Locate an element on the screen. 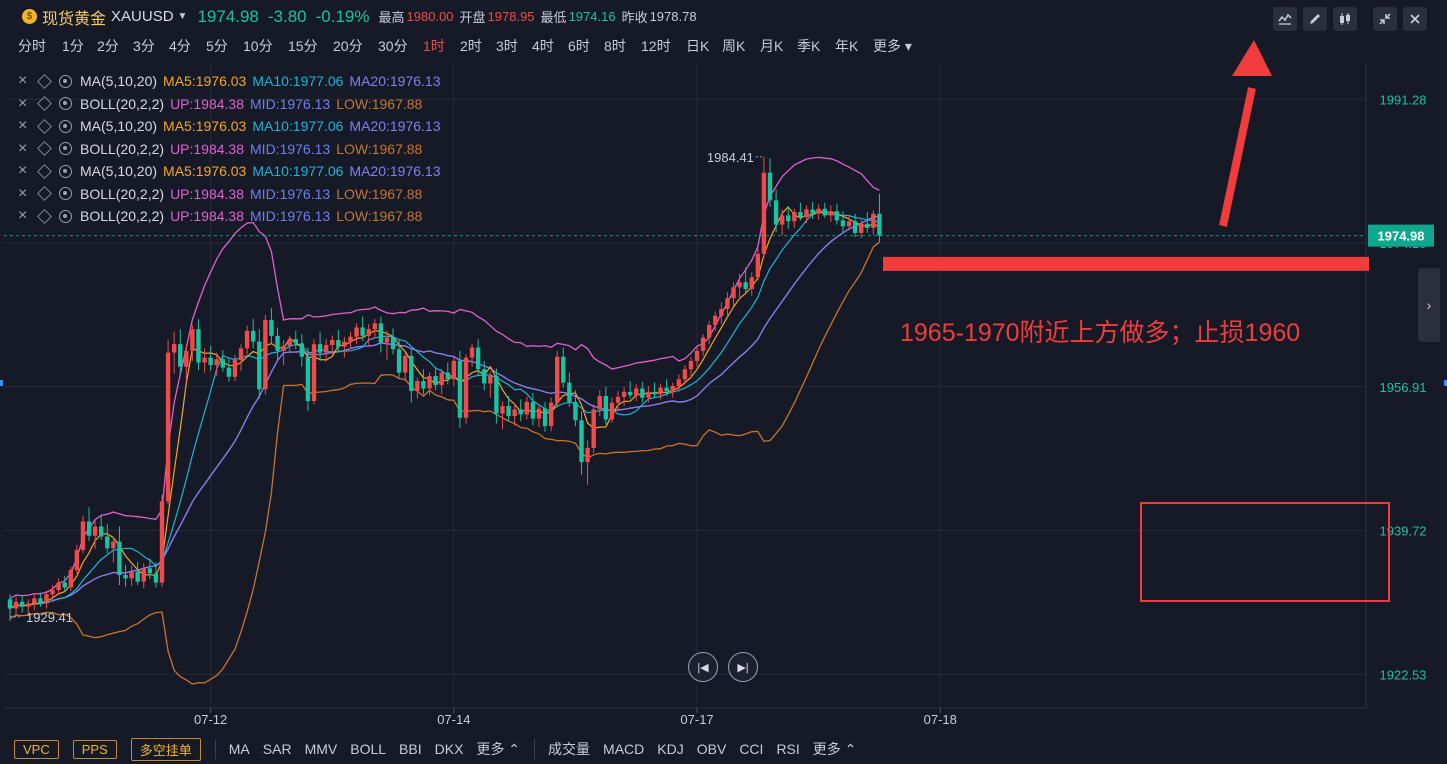 The height and width of the screenshot is (764, 1447). main-indicator-1: SAR is located at coordinates (277, 749).